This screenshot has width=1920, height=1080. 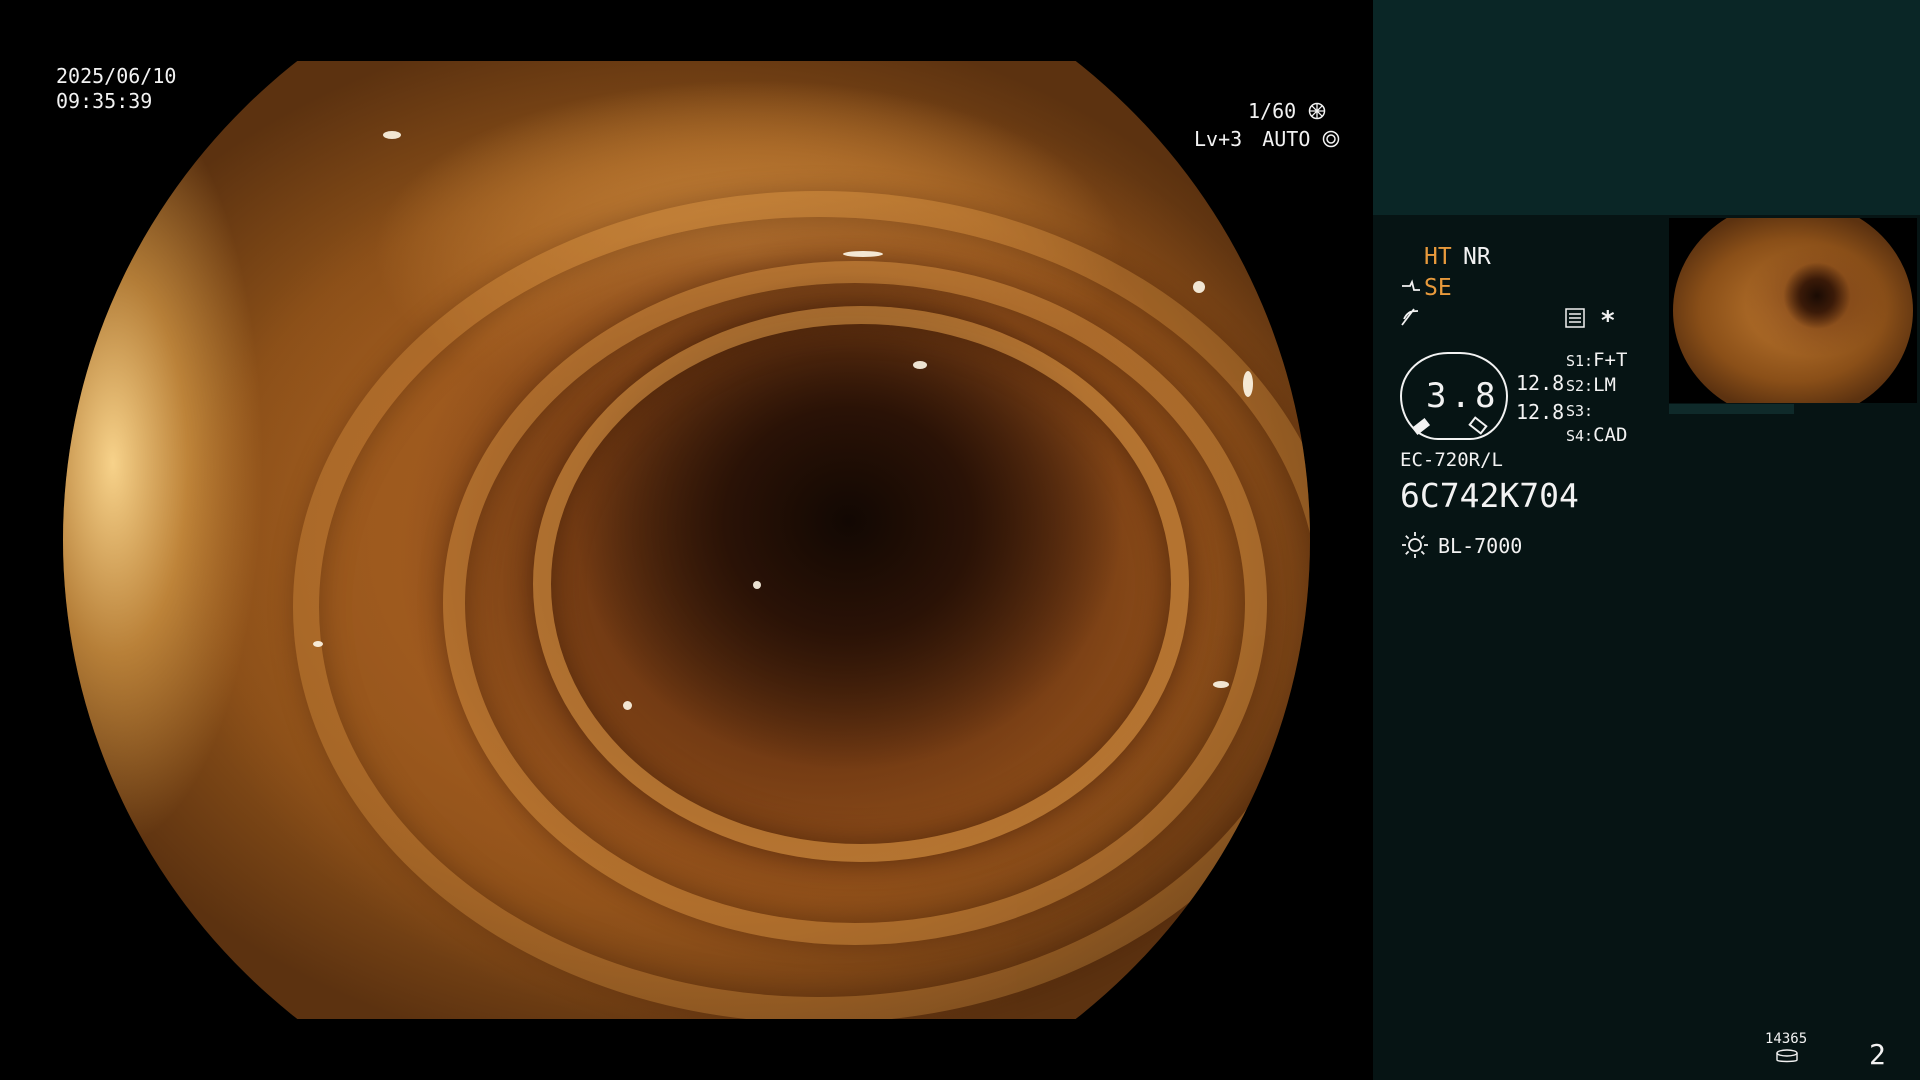 What do you see at coordinates (1608, 321) in the screenshot?
I see `asterisk-indicator: *` at bounding box center [1608, 321].